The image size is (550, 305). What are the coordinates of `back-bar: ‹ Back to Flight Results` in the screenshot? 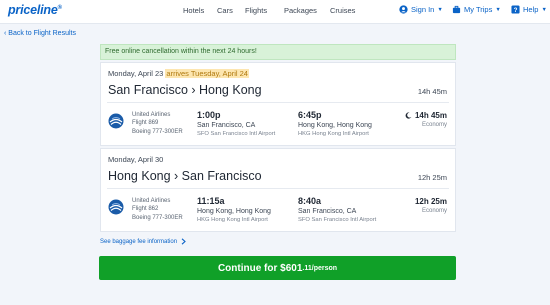 It's located at (275, 34).